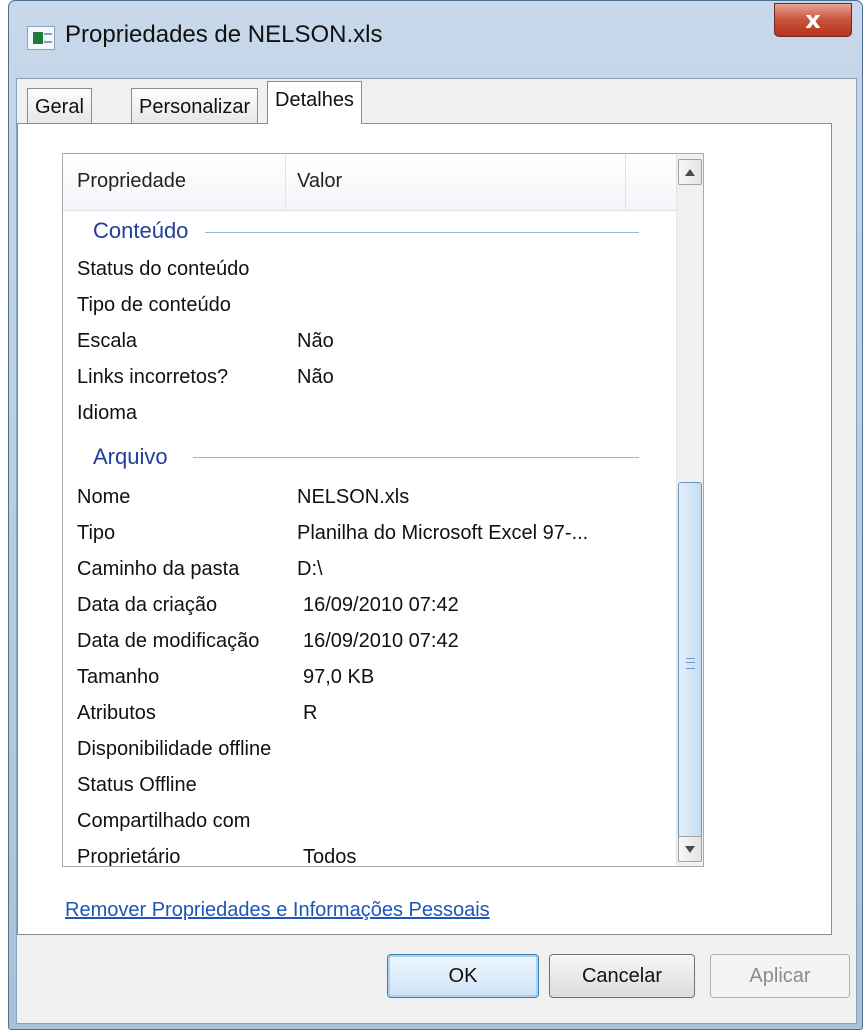 The height and width of the screenshot is (1032, 865). I want to click on list-item-name: Escala, so click(107, 341).